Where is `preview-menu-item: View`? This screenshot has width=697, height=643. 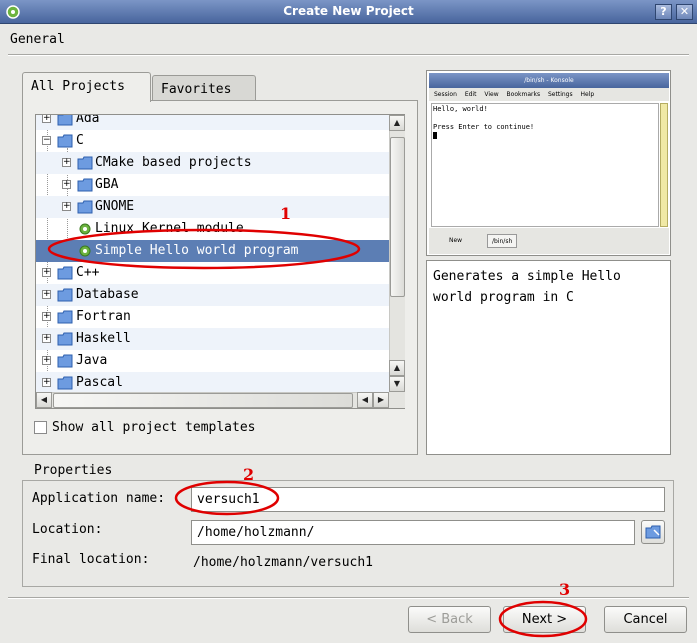
preview-menu-item: View is located at coordinates (491, 94).